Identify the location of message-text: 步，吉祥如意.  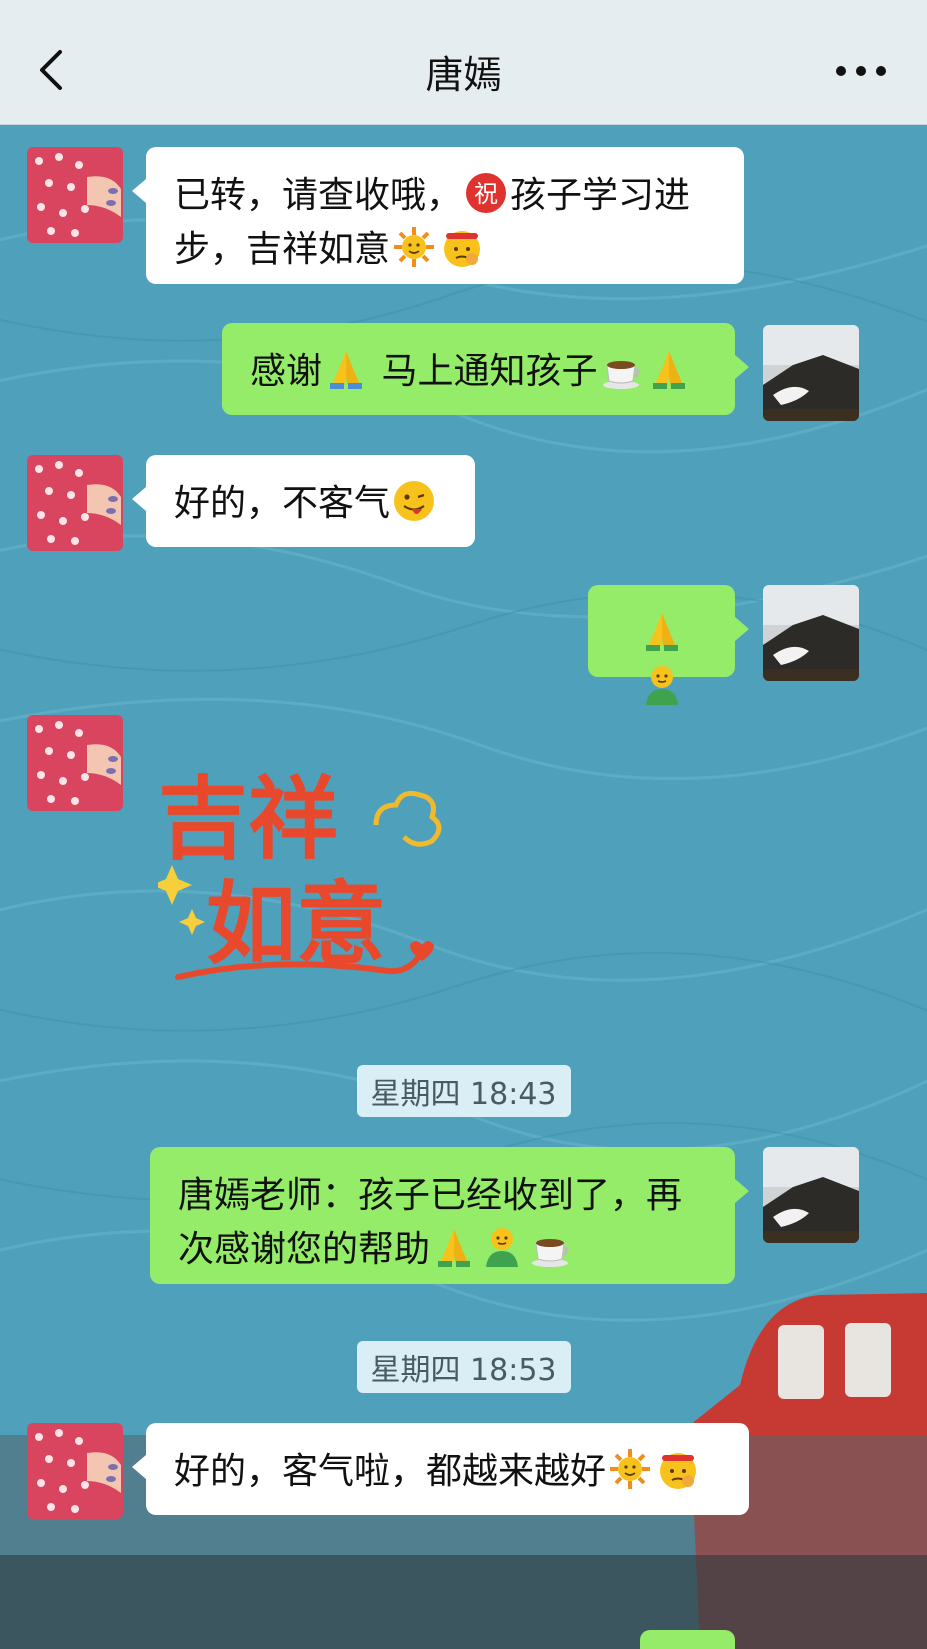
(282, 249).